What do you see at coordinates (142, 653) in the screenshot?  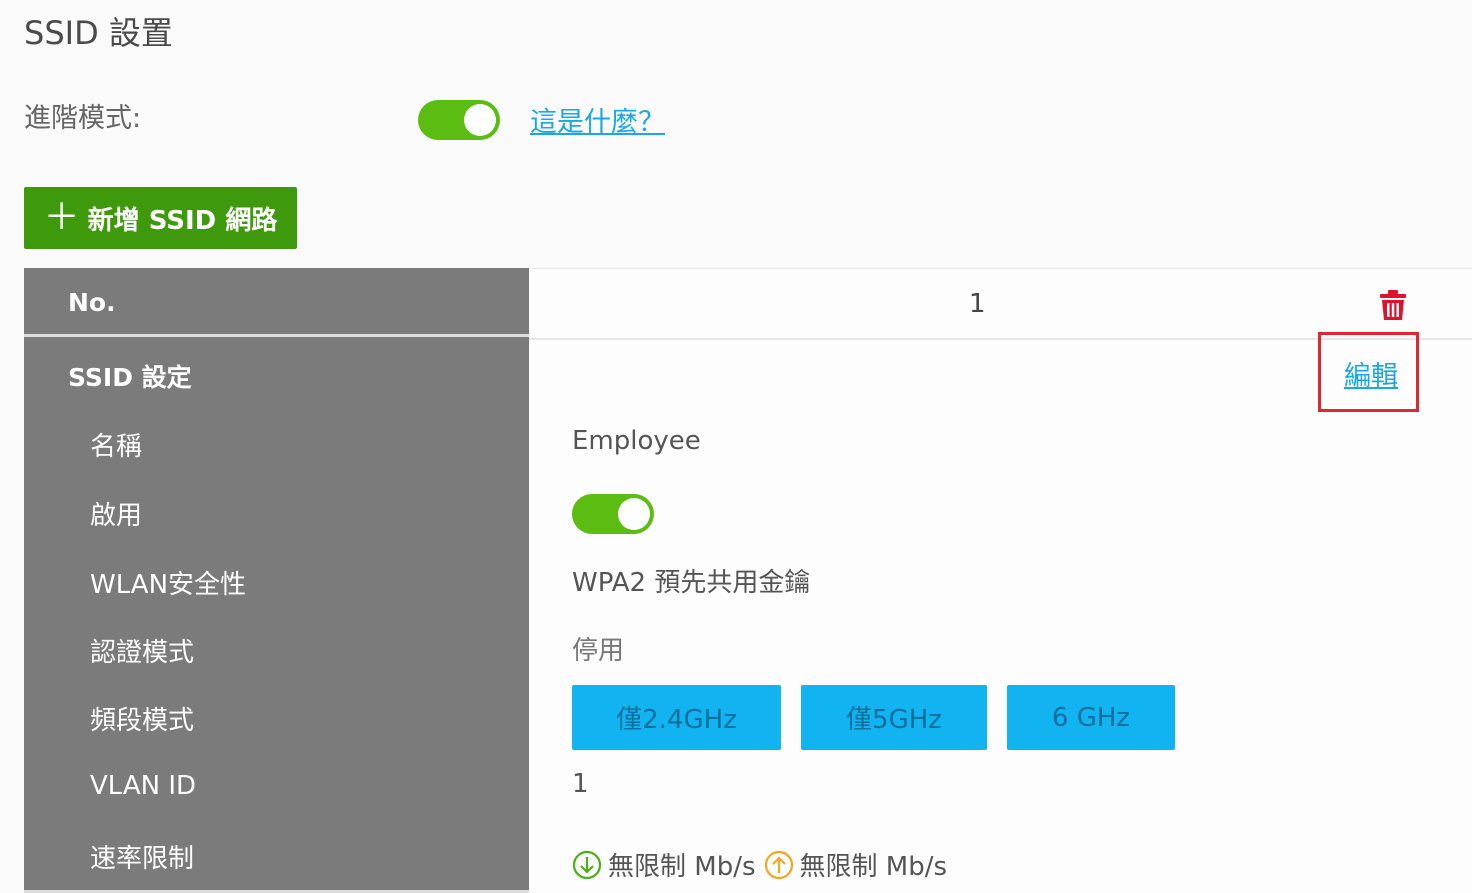 I see `field-label-auth-mode: 認證模式` at bounding box center [142, 653].